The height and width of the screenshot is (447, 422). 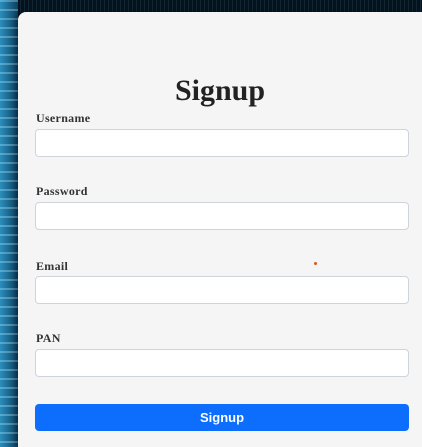 I want to click on username-input, so click(x=222, y=143).